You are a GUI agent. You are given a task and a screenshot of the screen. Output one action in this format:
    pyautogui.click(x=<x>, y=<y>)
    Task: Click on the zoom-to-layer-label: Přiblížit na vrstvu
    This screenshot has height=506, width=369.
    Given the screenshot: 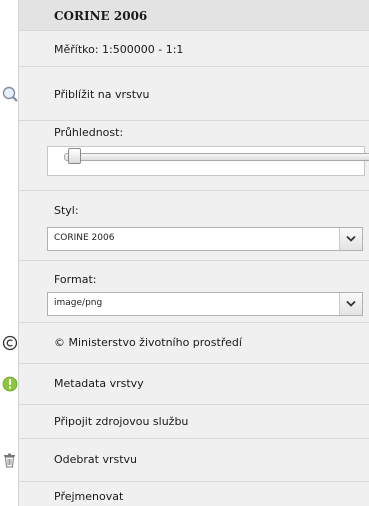 What is the action you would take?
    pyautogui.click(x=102, y=94)
    